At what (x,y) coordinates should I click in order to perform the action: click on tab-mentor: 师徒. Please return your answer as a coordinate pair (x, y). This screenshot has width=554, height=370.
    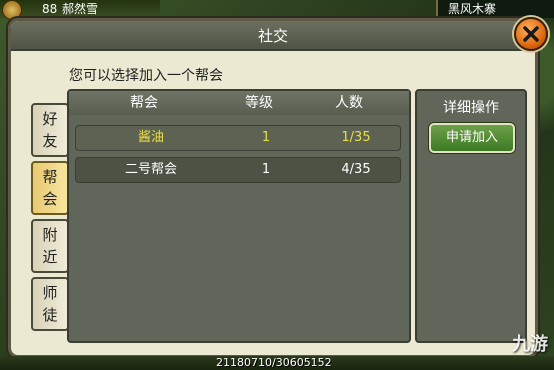
    Looking at the image, I should click on (50, 304).